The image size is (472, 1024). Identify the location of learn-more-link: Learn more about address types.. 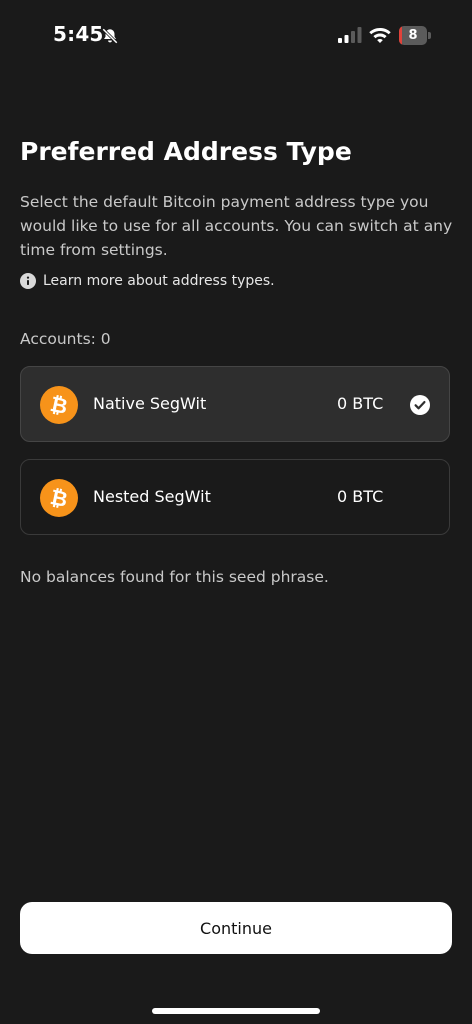
(147, 281).